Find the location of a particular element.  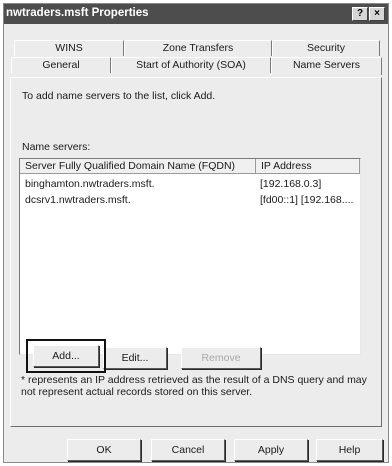

apply-button: Apply is located at coordinates (271, 450).